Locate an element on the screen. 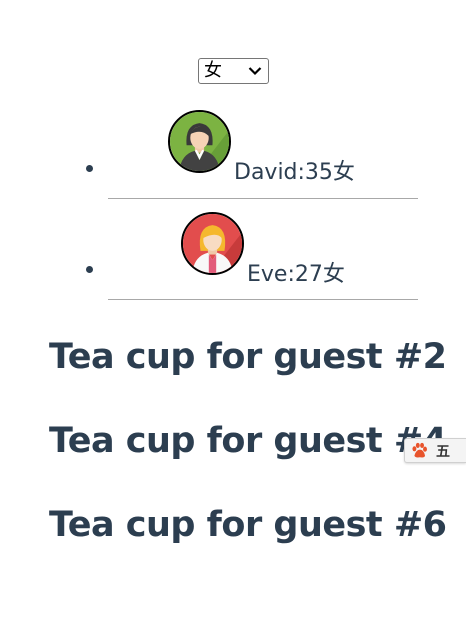  list-item: David:35女 is located at coordinates (252, 154).